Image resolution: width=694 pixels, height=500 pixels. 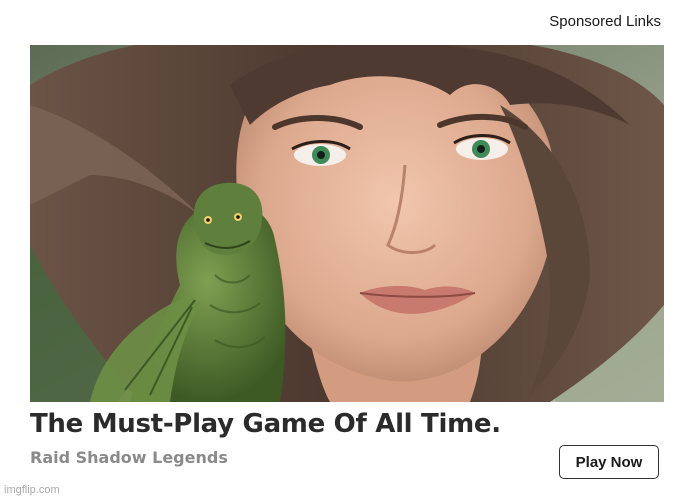 I want to click on imgflip-watermark: imgflip.com, so click(x=32, y=490).